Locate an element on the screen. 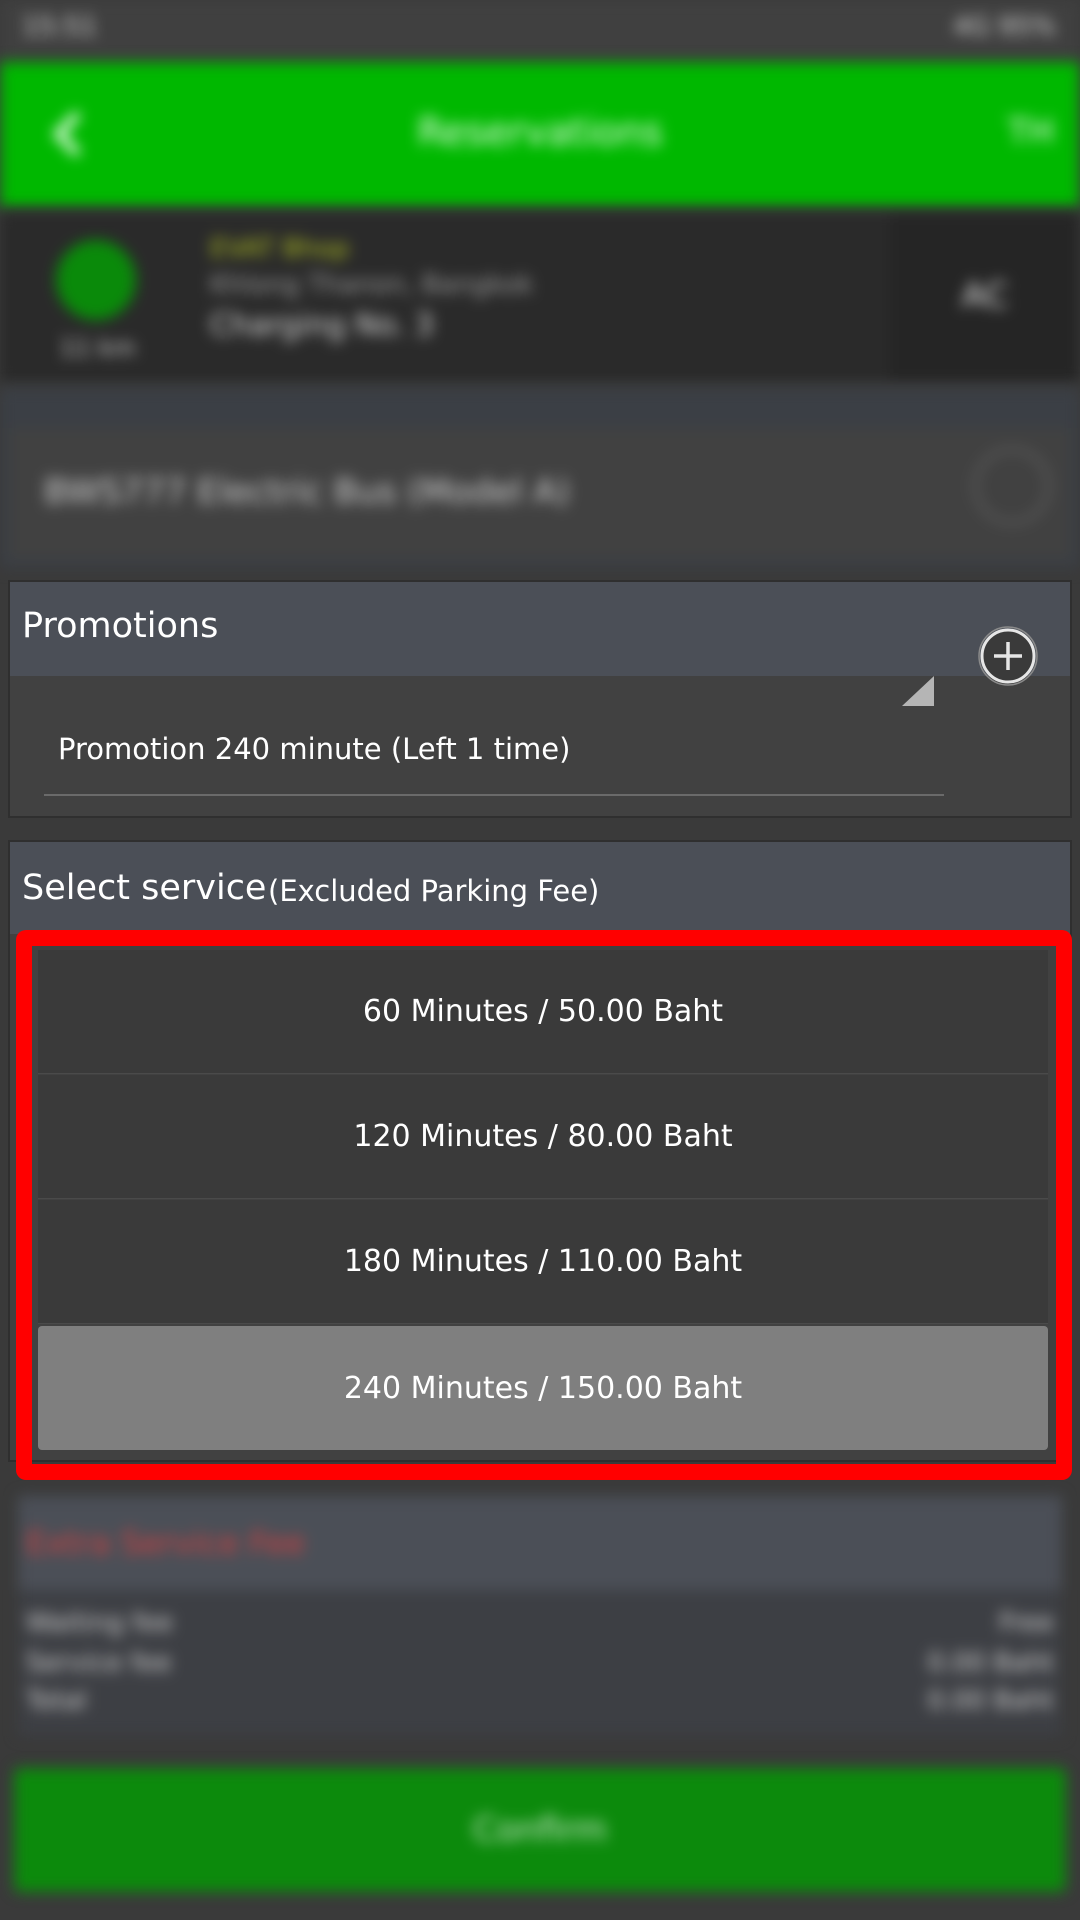 This screenshot has height=1920, width=1080. language-toggle: TH is located at coordinates (1031, 132).